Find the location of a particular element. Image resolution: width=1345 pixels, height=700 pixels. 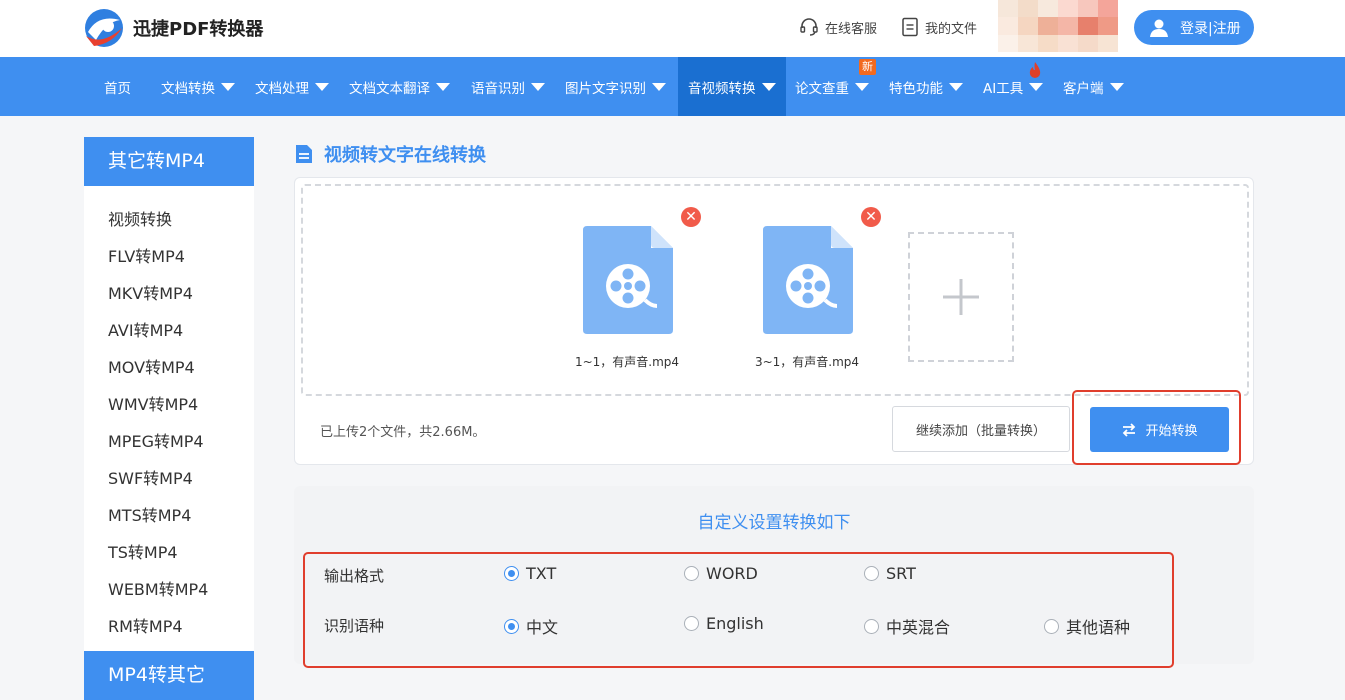

sidebar-item-avi-mp4: AVI转MP4 is located at coordinates (145, 329).